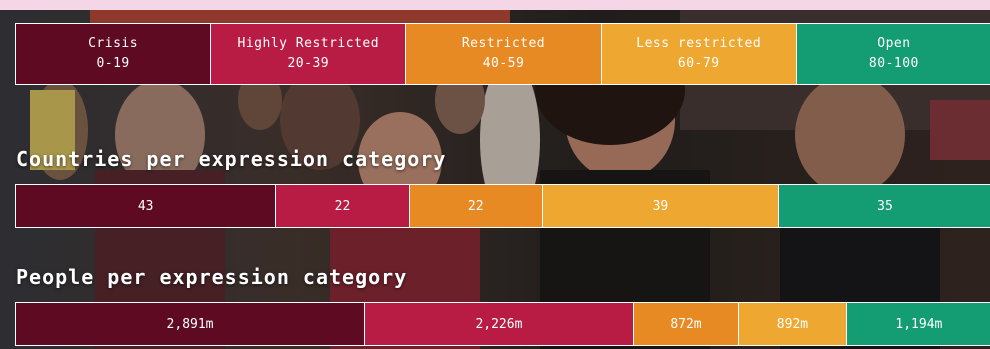  Describe the element at coordinates (113, 63) in the screenshot. I see `legend-crisis-range: 0-19` at that location.